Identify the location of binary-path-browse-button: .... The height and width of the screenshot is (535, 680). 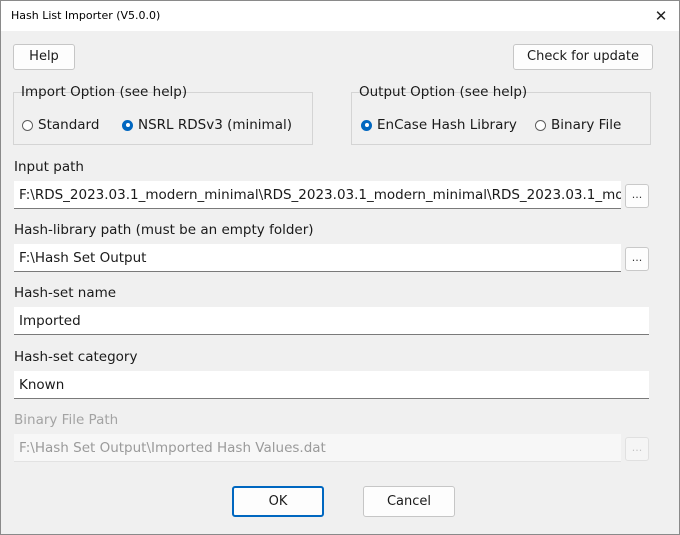
(637, 449).